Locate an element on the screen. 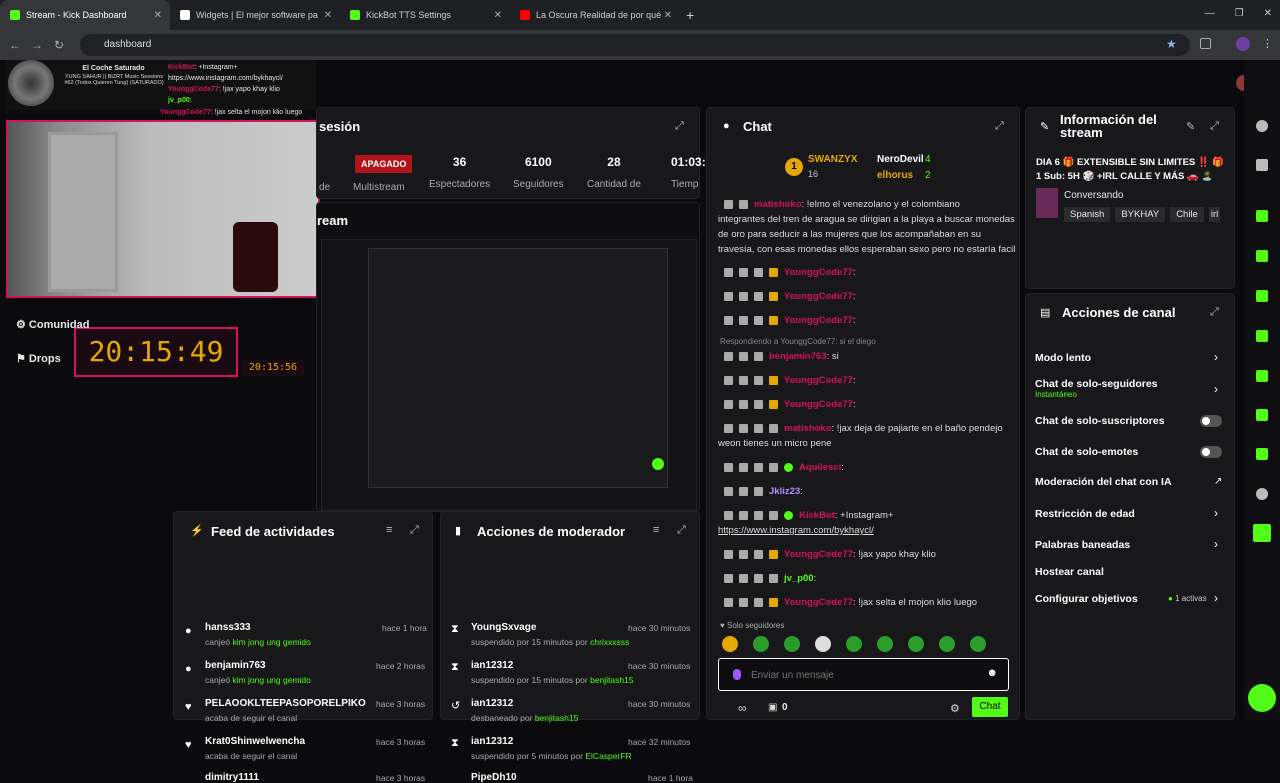 Image resolution: width=1280 pixels, height=783 pixels. external-link-icon: ↗ is located at coordinates (1218, 481).